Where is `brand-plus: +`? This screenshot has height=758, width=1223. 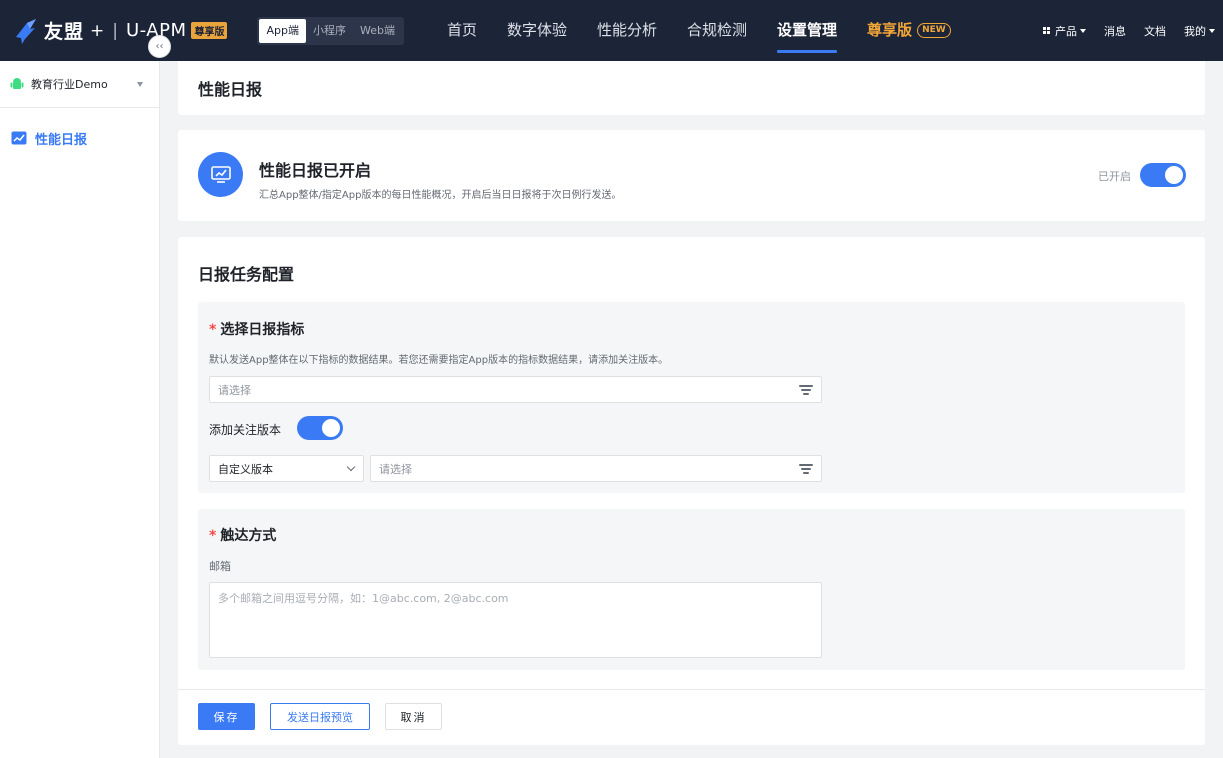 brand-plus: + is located at coordinates (97, 30).